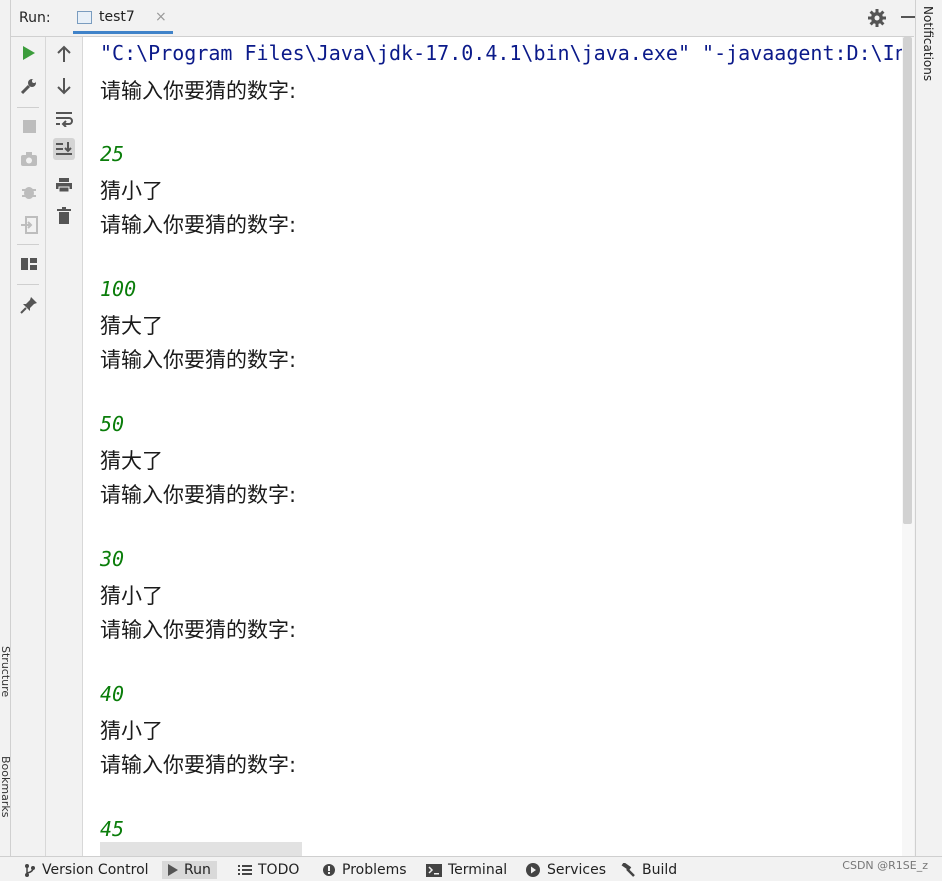  I want to click on layout-button, so click(29, 264).